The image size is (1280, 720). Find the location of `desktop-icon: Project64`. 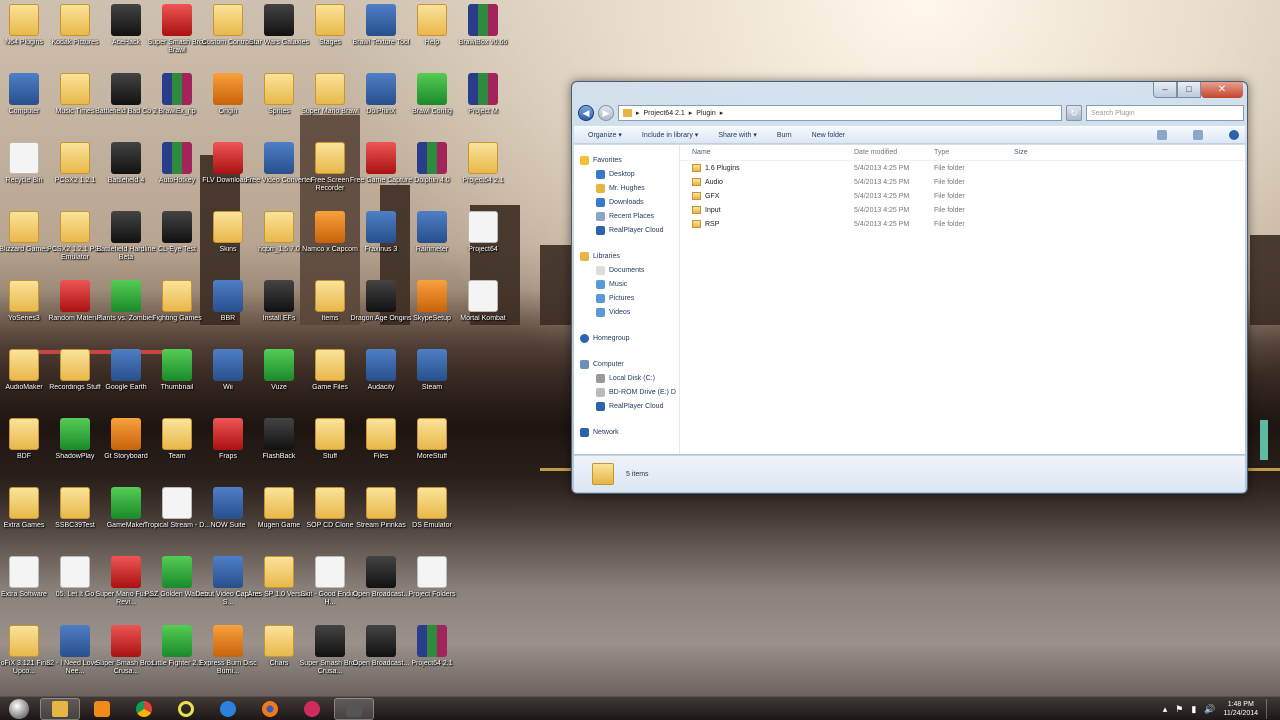

desktop-icon: Project64 is located at coordinates (483, 244).